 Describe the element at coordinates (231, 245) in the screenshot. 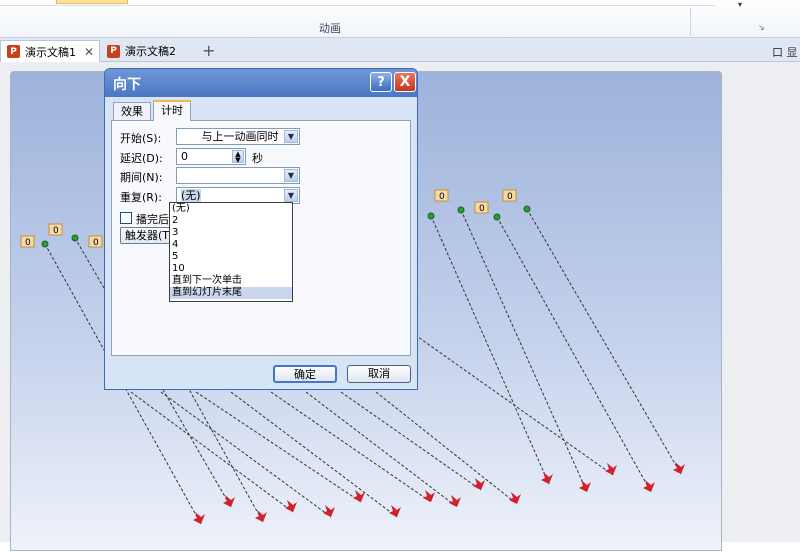

I see `repeat-option: 4` at that location.